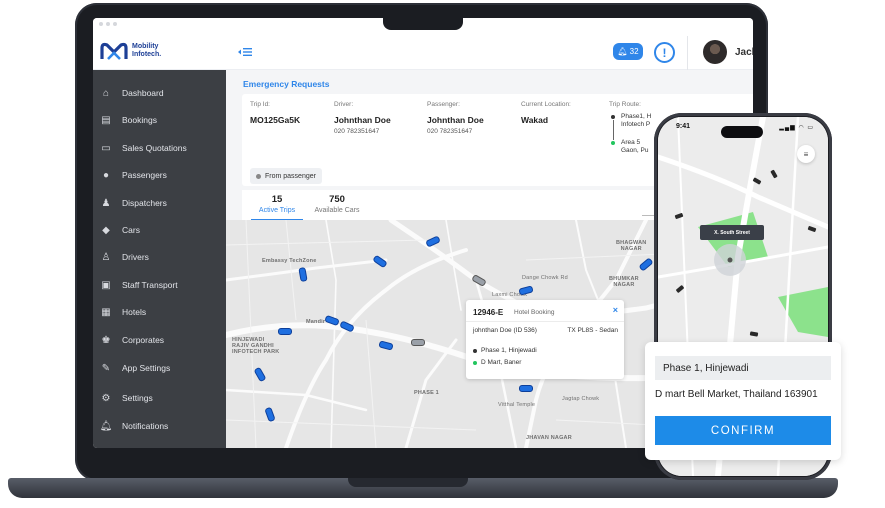 The image size is (885, 508). Describe the element at coordinates (277, 199) in the screenshot. I see `active-trips-count: 15` at that location.